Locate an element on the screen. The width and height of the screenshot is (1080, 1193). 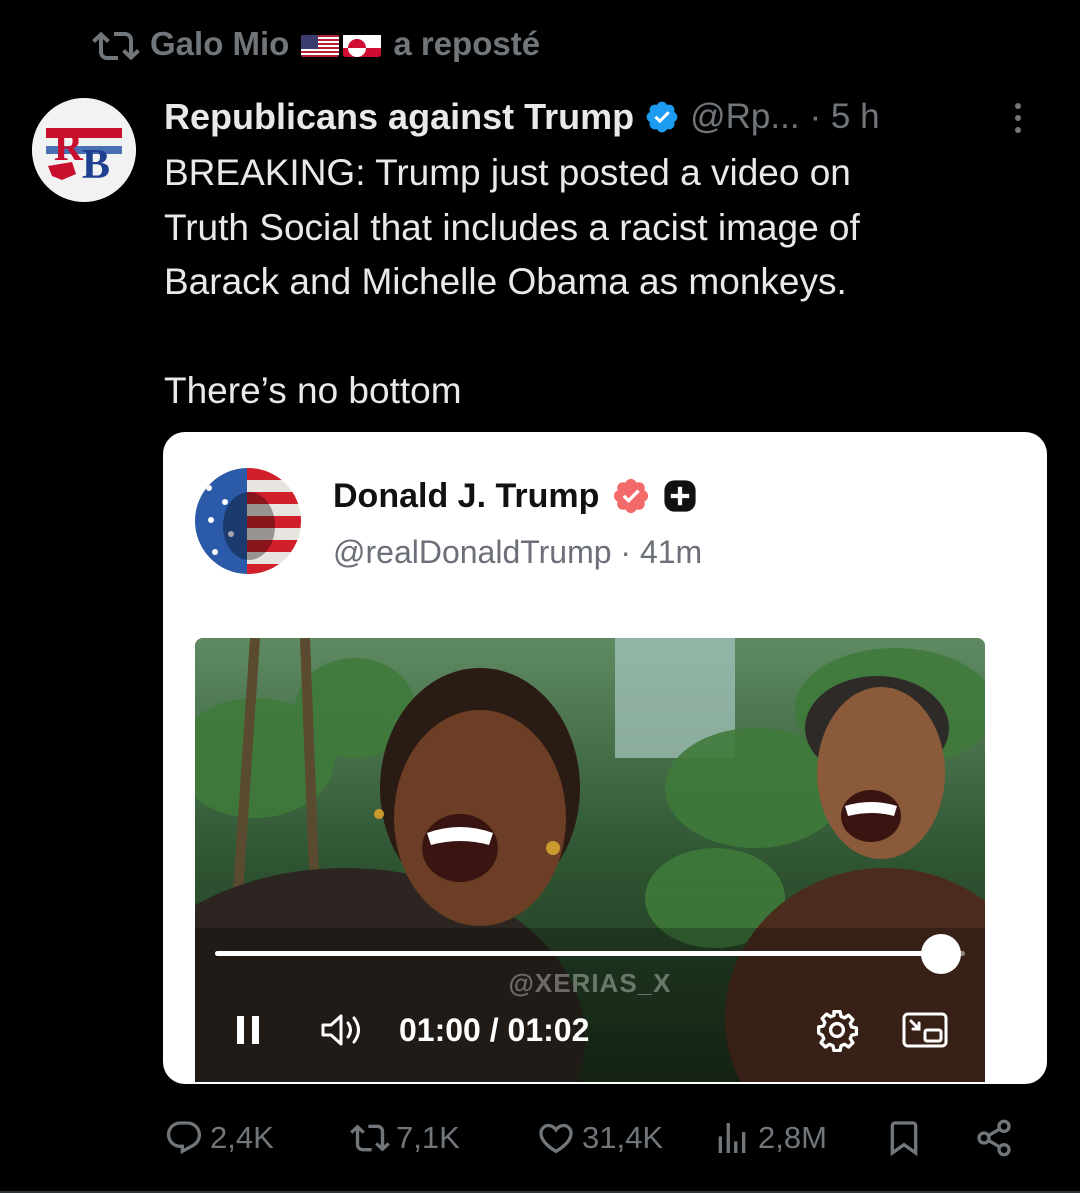
reply-count: 2,4K is located at coordinates (242, 1137).